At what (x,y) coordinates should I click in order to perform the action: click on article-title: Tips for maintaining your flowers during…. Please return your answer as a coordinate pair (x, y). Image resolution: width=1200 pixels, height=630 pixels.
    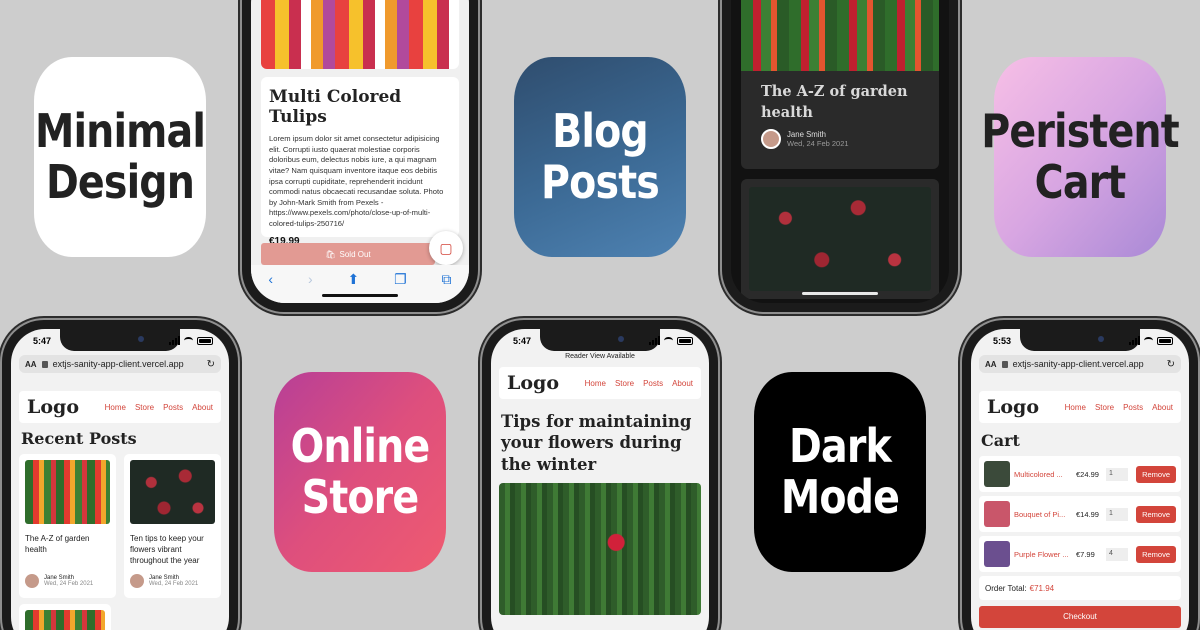
    Looking at the image, I should click on (596, 443).